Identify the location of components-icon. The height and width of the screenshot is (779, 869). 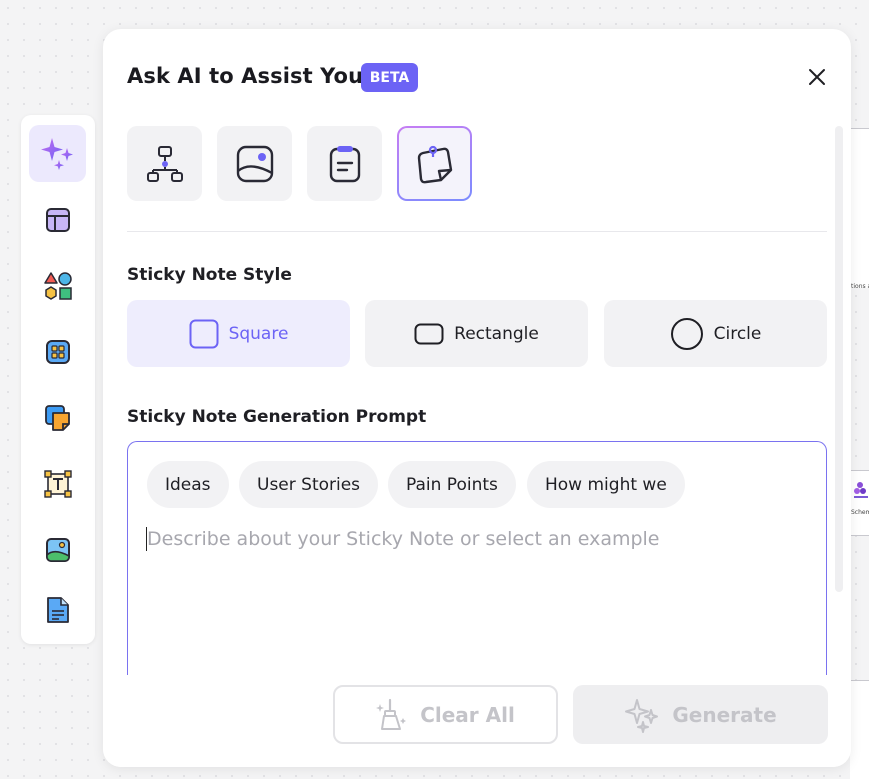
(57, 351).